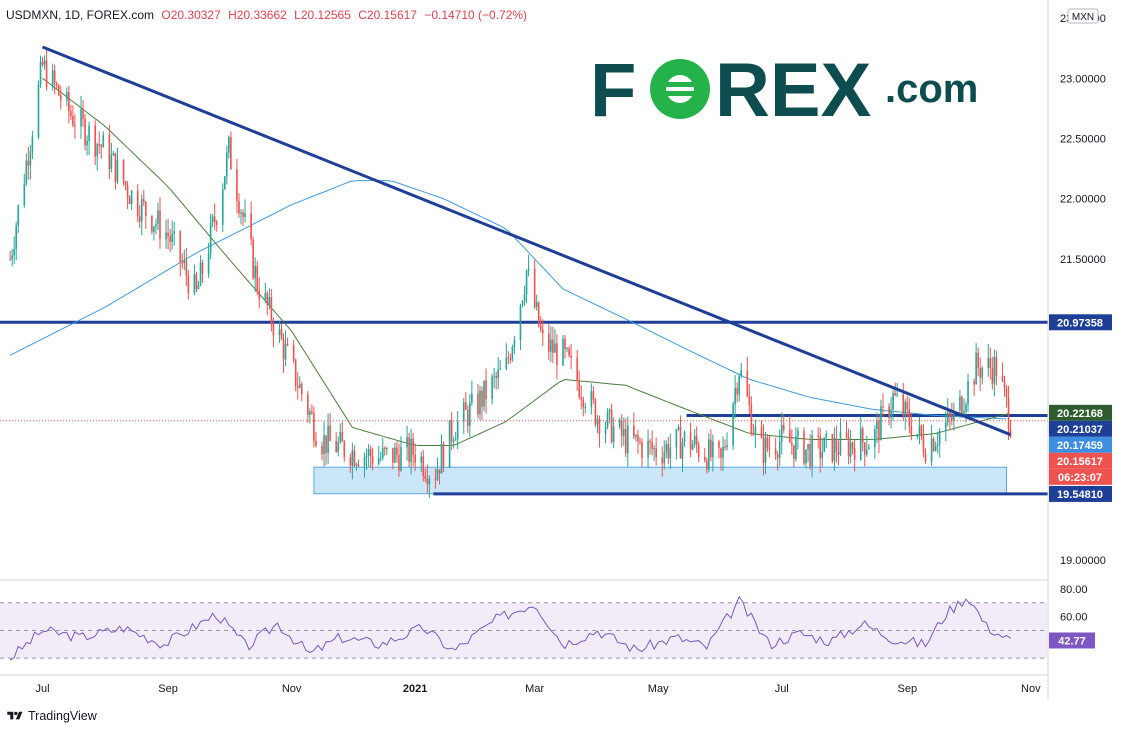  I want to click on price-label-text: 20.17459, so click(1080, 446).